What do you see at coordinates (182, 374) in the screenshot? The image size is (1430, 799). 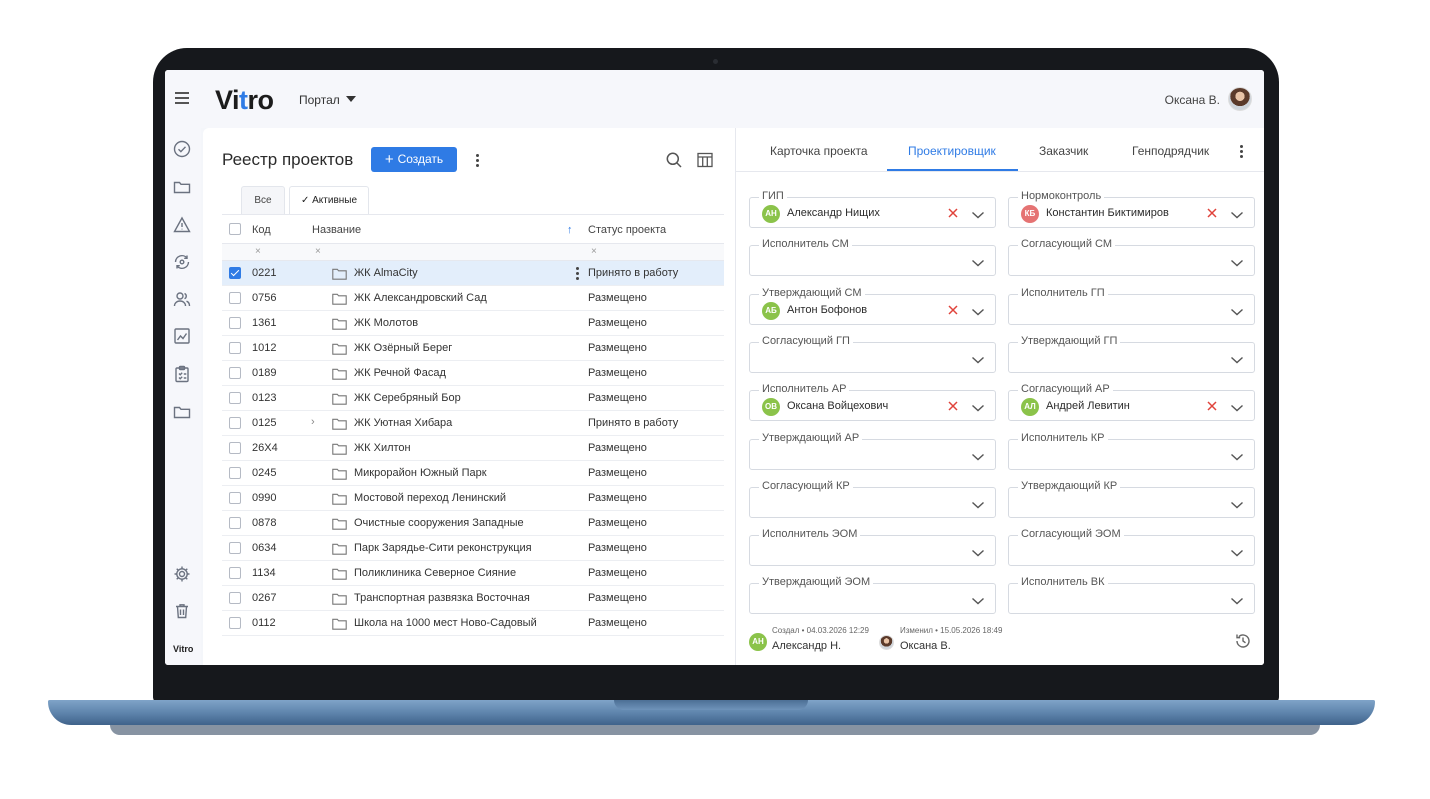 I see `clipboard-icon` at bounding box center [182, 374].